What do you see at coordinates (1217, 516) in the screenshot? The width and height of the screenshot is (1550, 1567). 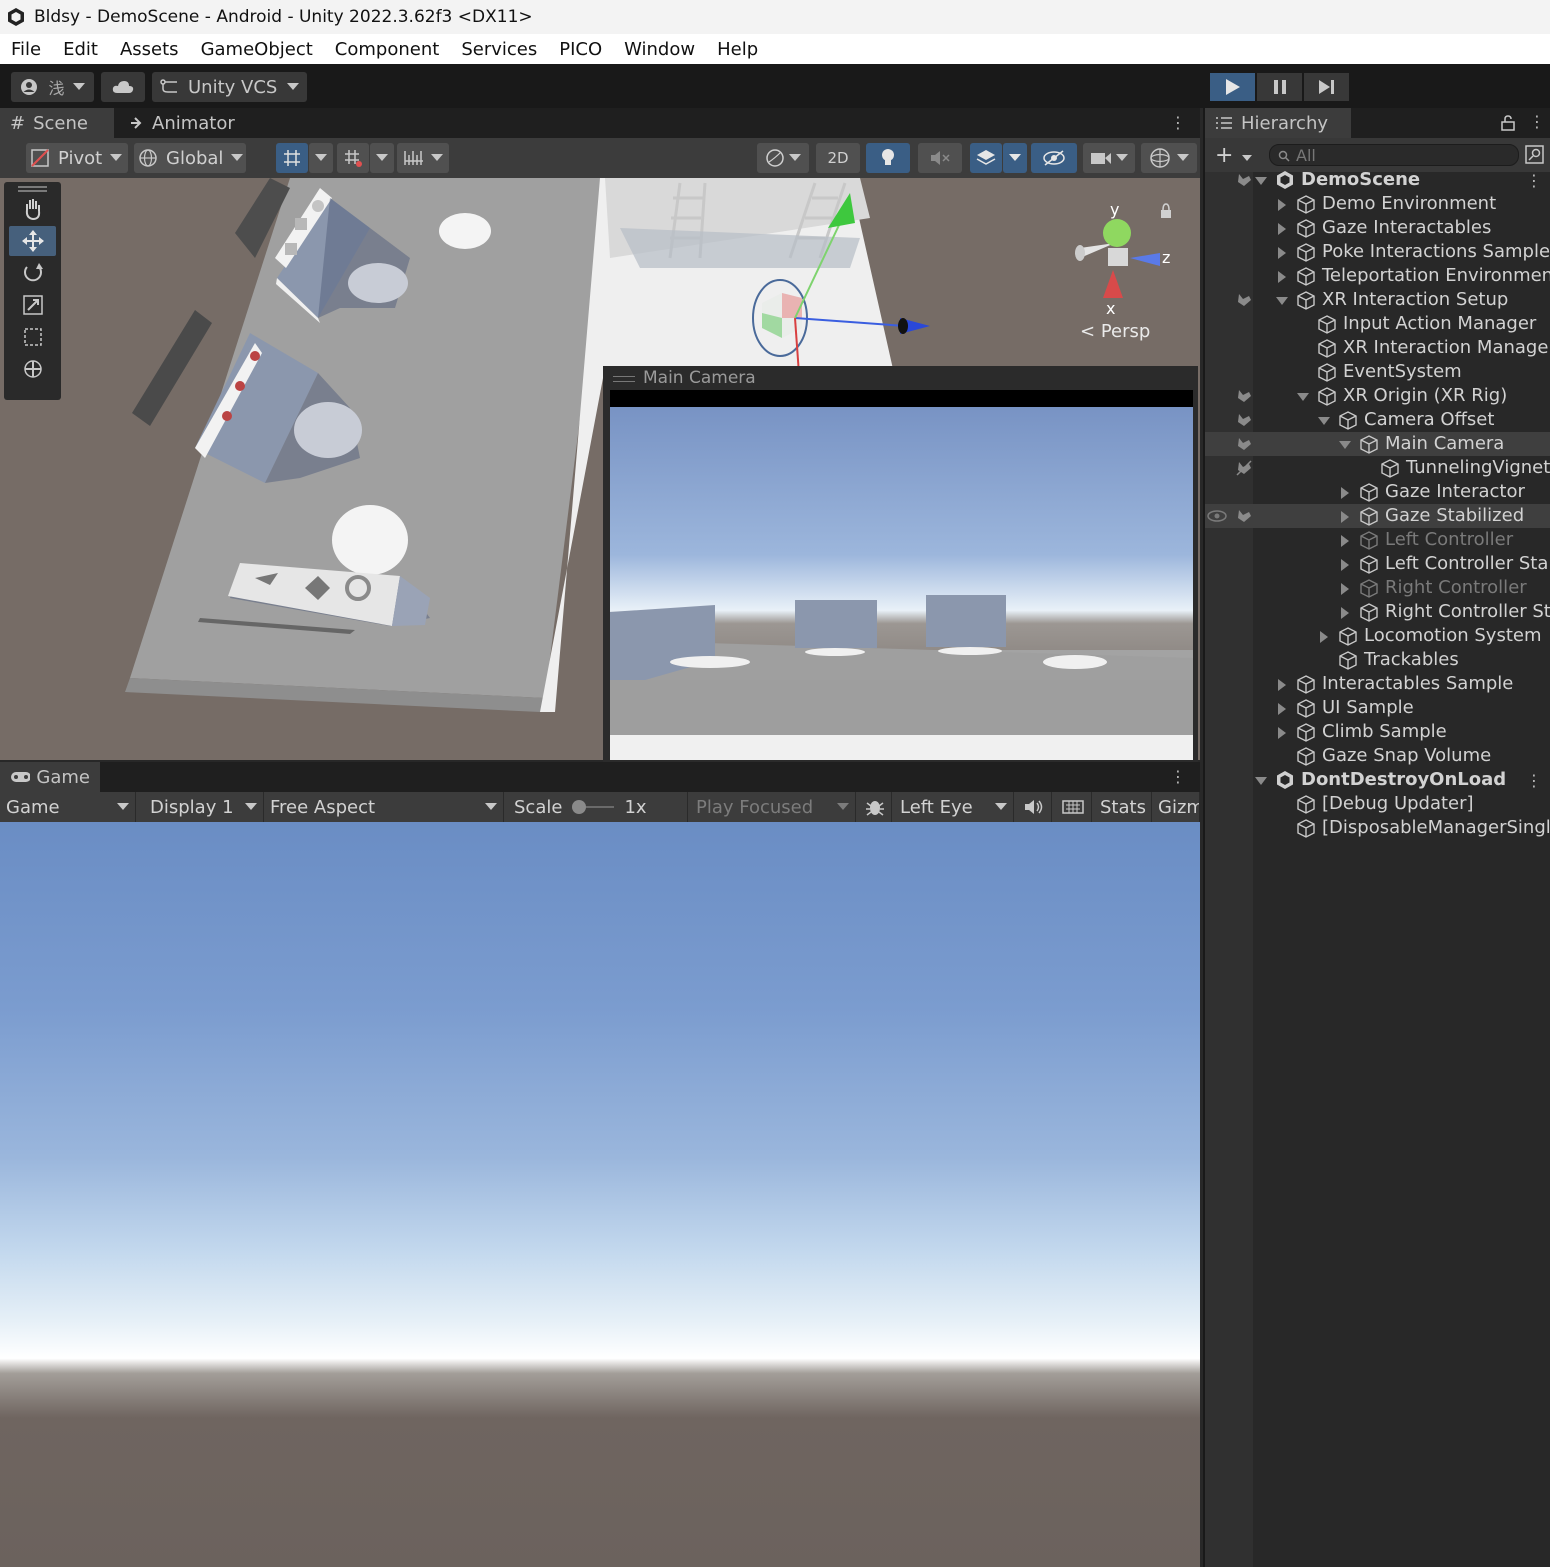 I see `visibility-eye-icon` at bounding box center [1217, 516].